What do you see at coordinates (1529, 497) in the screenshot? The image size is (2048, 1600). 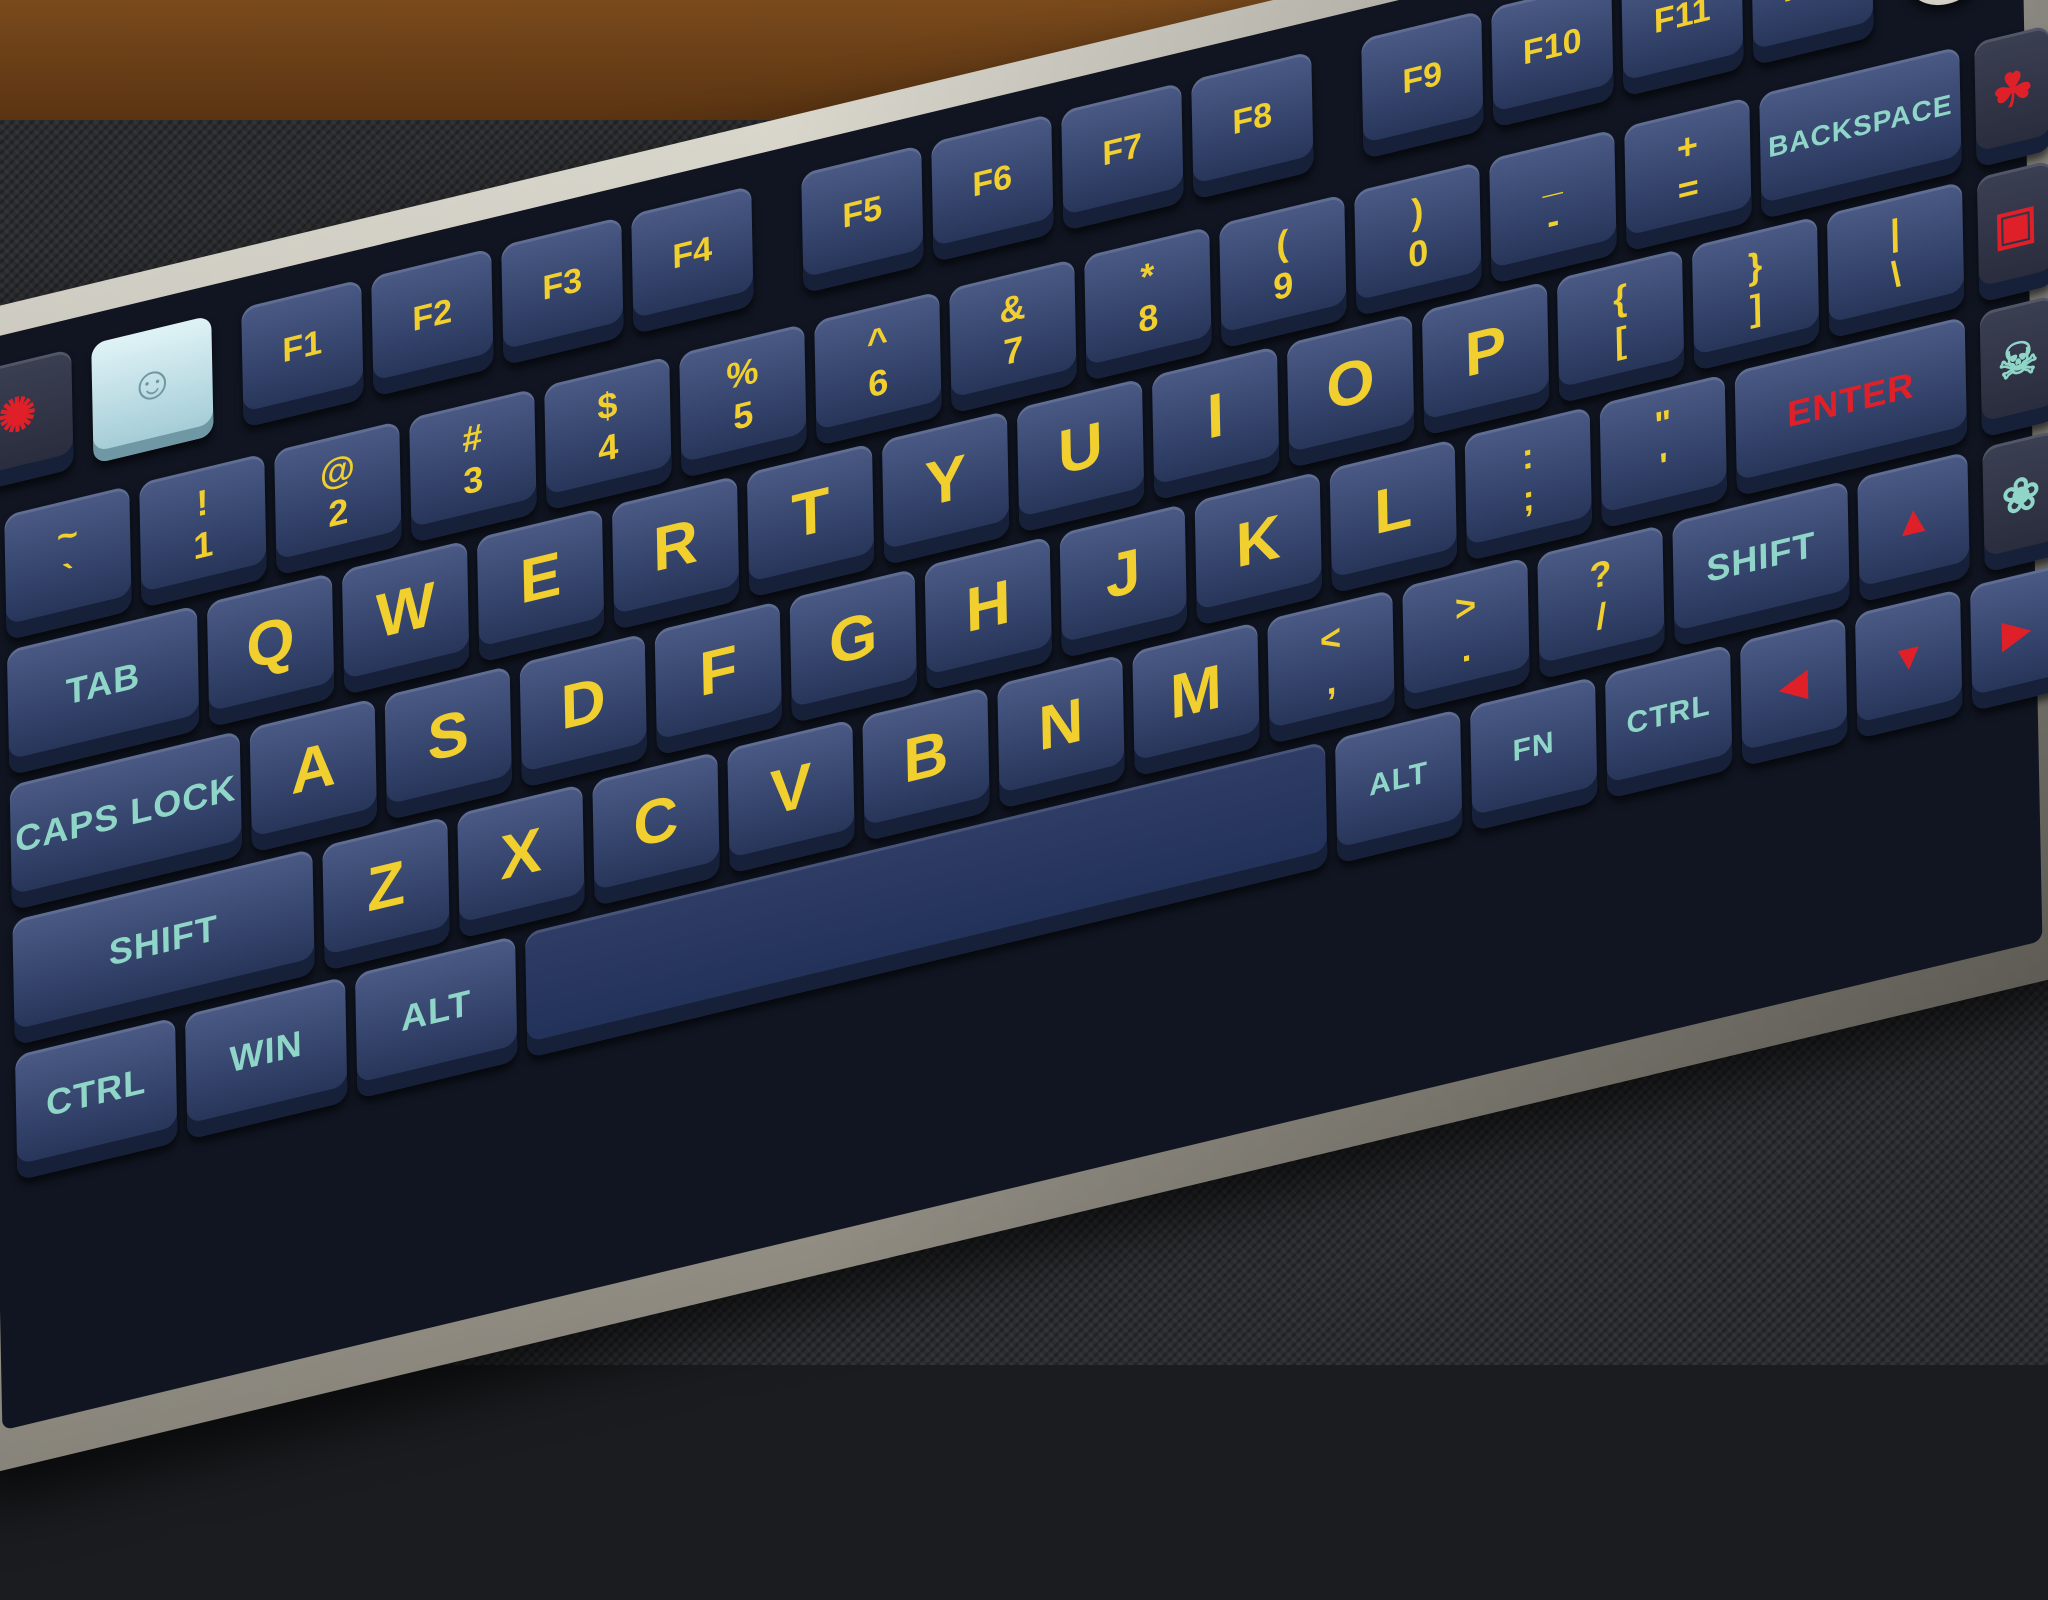 I see `key-semicolon-bottom: ;` at bounding box center [1529, 497].